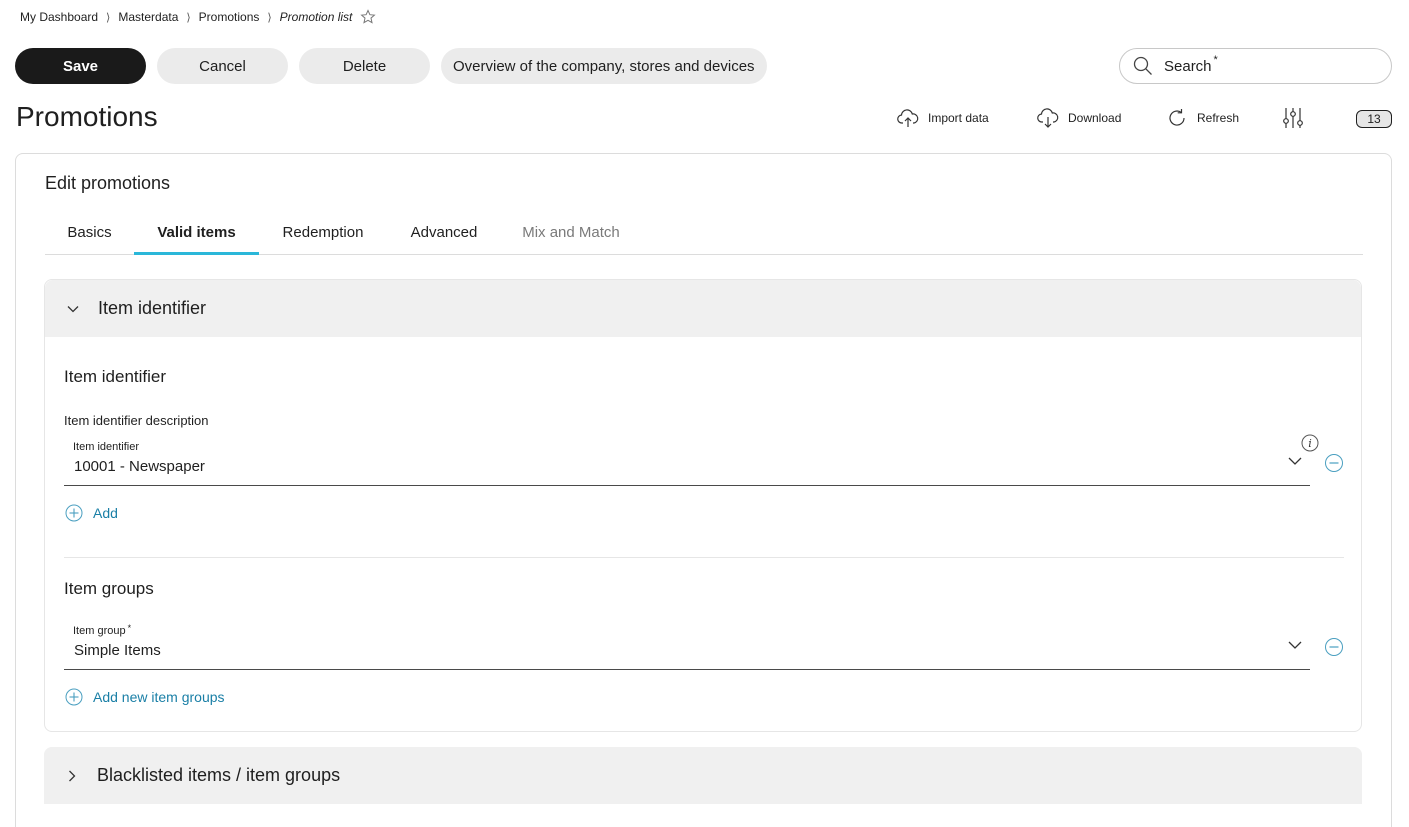 Image resolution: width=1409 pixels, height=827 pixels. Describe the element at coordinates (704, 118) in the screenshot. I see `header-actions: Import data Download Refresh` at that location.